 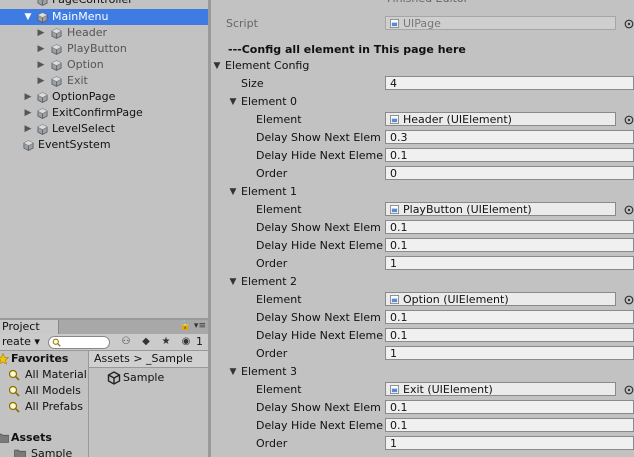 I want to click on hierarchy-item-mainmenu: ▼ MainMenu, so click(x=104, y=17).